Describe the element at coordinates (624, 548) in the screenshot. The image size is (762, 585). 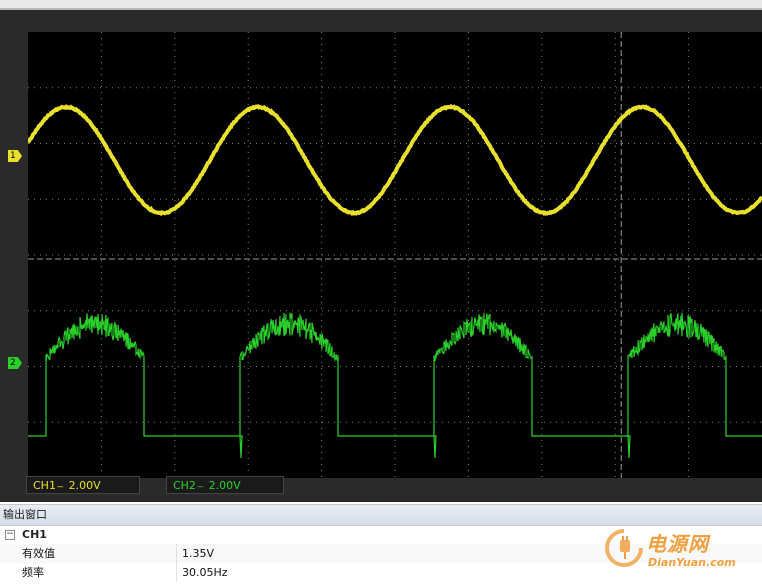
I see `plug-logo-icon` at that location.